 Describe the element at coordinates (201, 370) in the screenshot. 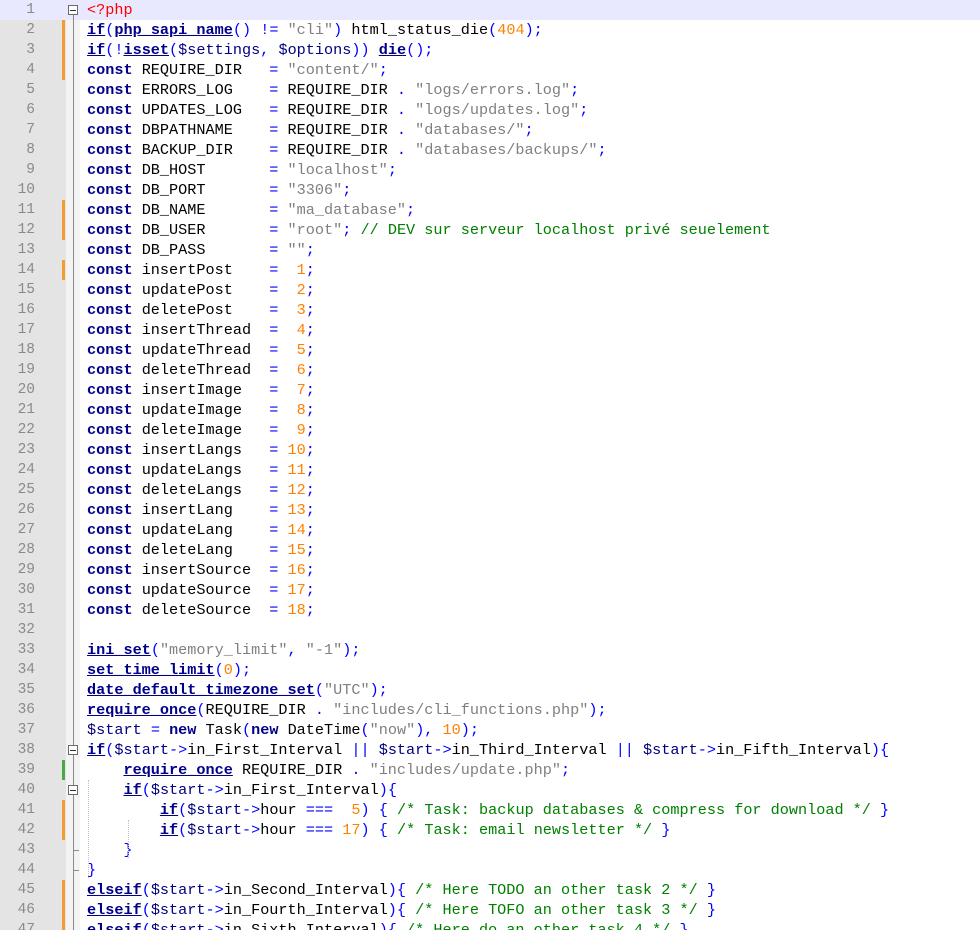

I see `code-text: const deleteThread = 6;` at that location.